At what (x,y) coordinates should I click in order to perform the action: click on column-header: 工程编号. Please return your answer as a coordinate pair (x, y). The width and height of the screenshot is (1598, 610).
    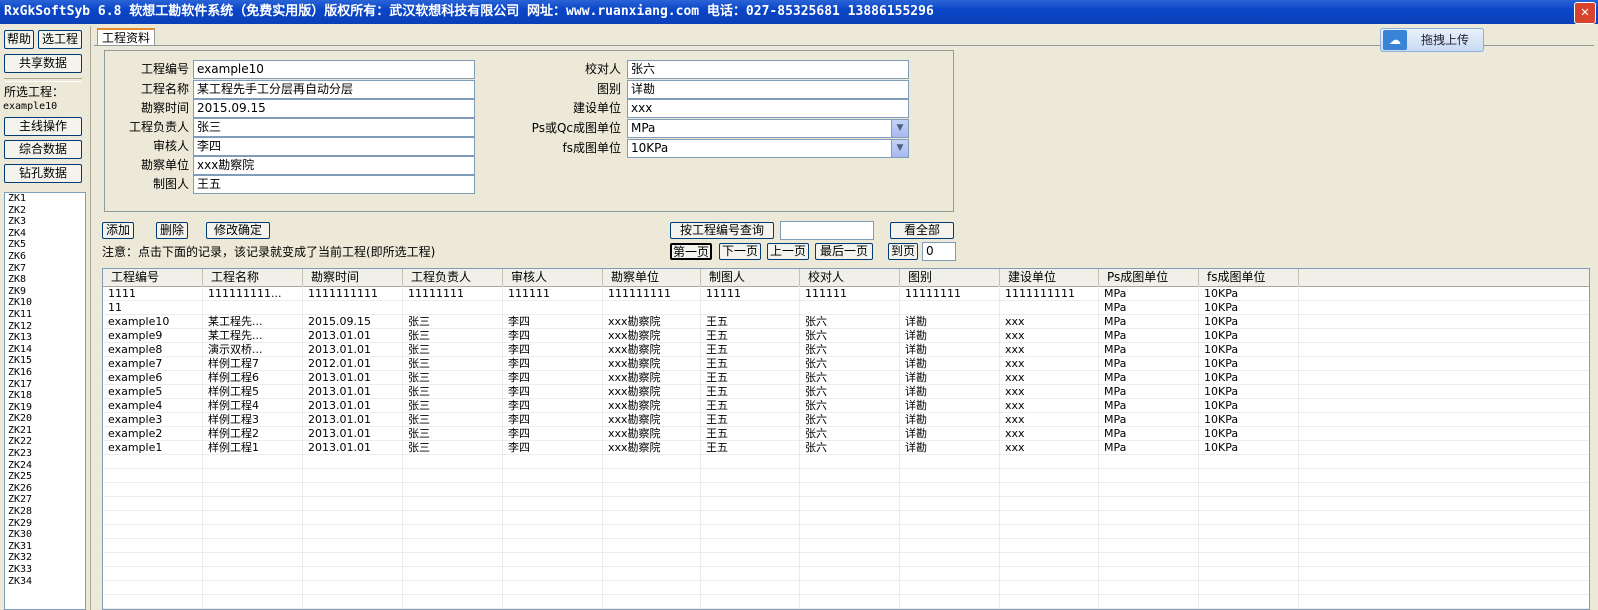
    Looking at the image, I should click on (153, 277).